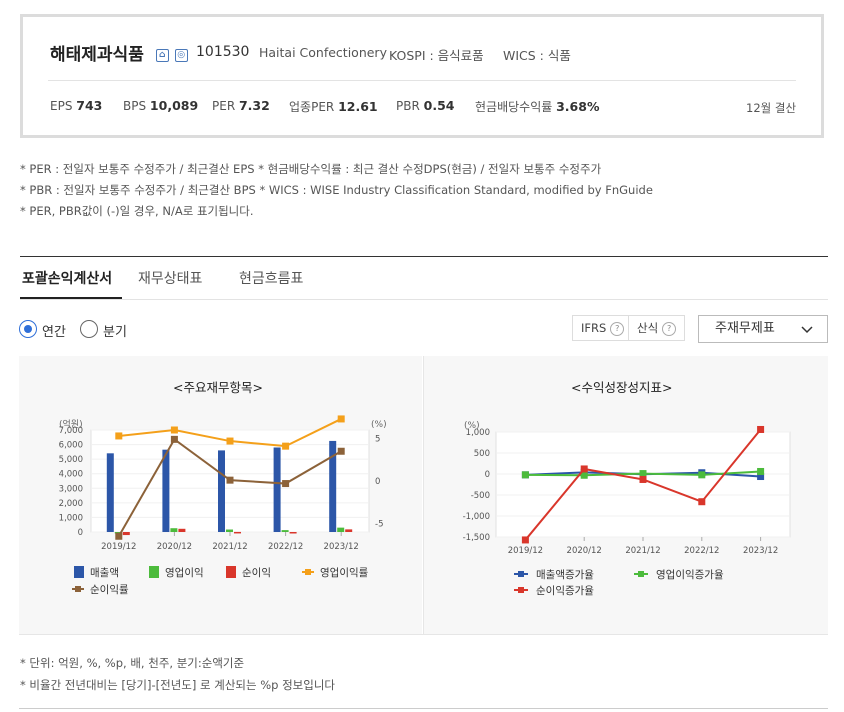 The width and height of the screenshot is (844, 712). Describe the element at coordinates (285, 547) in the screenshot. I see `x-tick-label: 2022/12` at that location.